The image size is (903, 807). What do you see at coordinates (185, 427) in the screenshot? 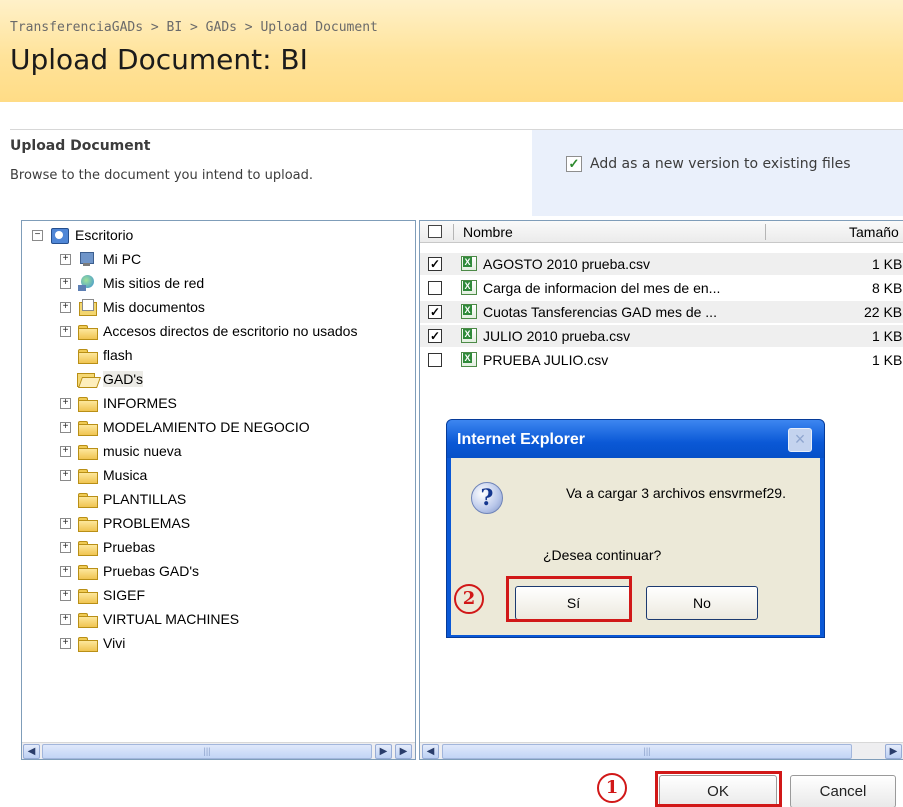
I see `tree-item-modelamiento: + MODELAMIENTO DE NEGOCIO` at bounding box center [185, 427].